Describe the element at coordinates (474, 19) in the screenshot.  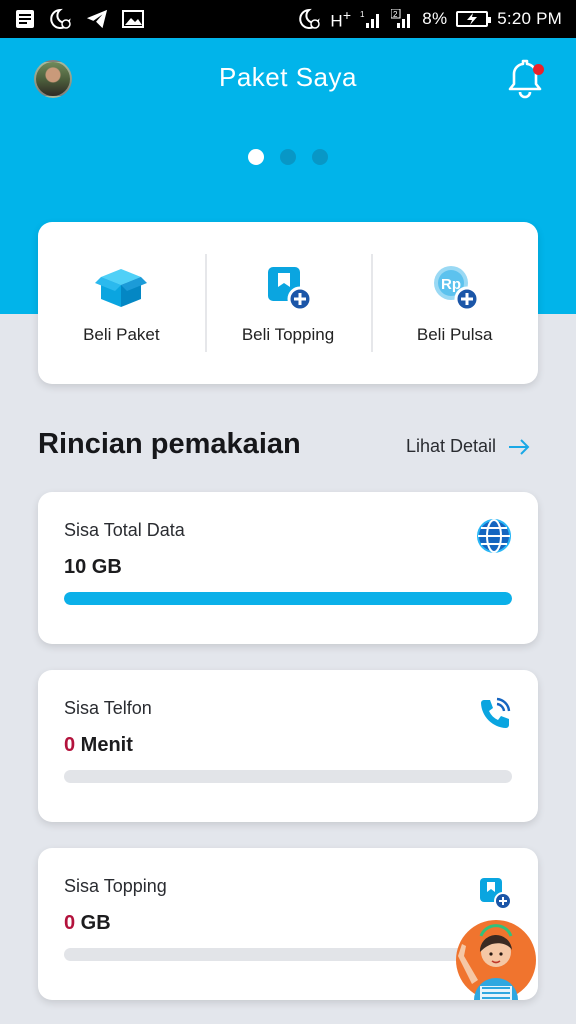
I see `battery-charging-icon` at that location.